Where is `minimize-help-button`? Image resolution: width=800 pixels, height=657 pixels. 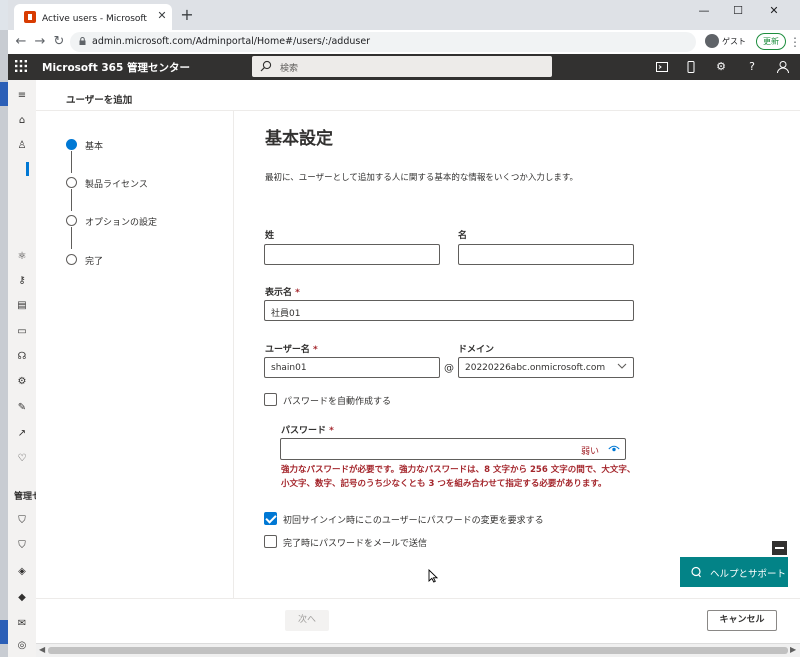
minimize-help-button is located at coordinates (779, 548).